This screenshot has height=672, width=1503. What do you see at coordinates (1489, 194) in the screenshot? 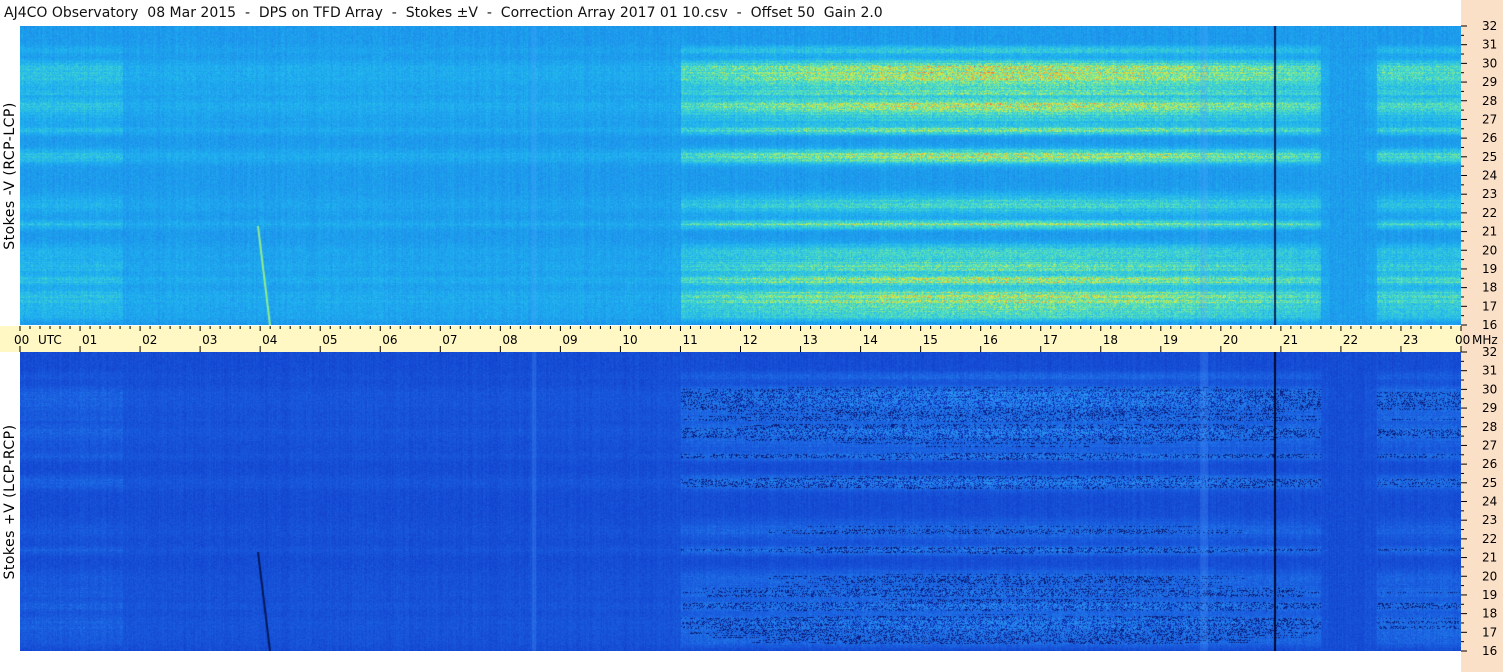
I see `y-tick-label-0-7: 23` at bounding box center [1489, 194].